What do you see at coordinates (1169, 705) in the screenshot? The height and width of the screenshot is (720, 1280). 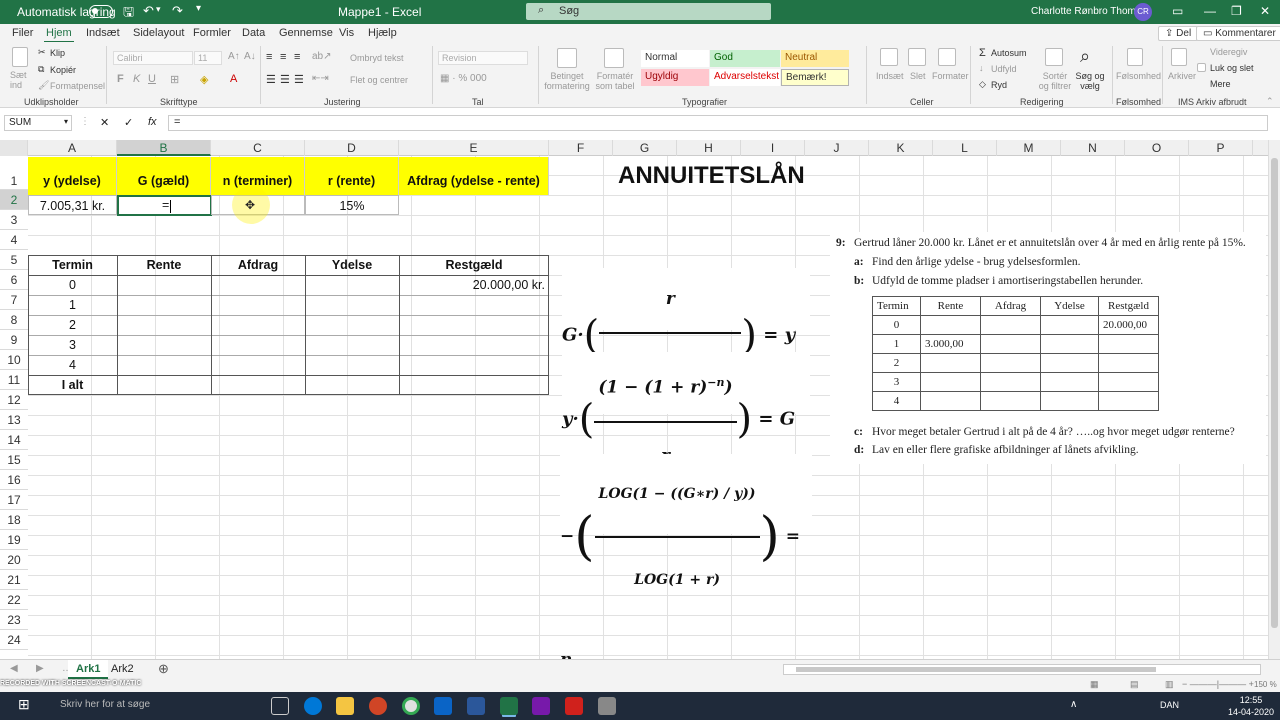 I see `input-language: DAN` at bounding box center [1169, 705].